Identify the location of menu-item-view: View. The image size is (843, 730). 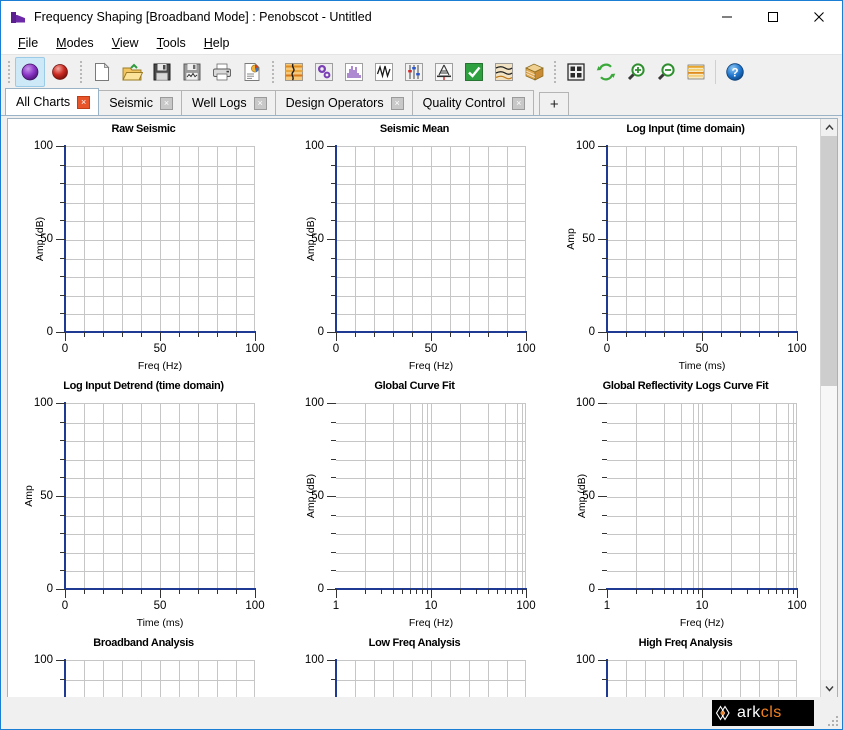
(125, 43).